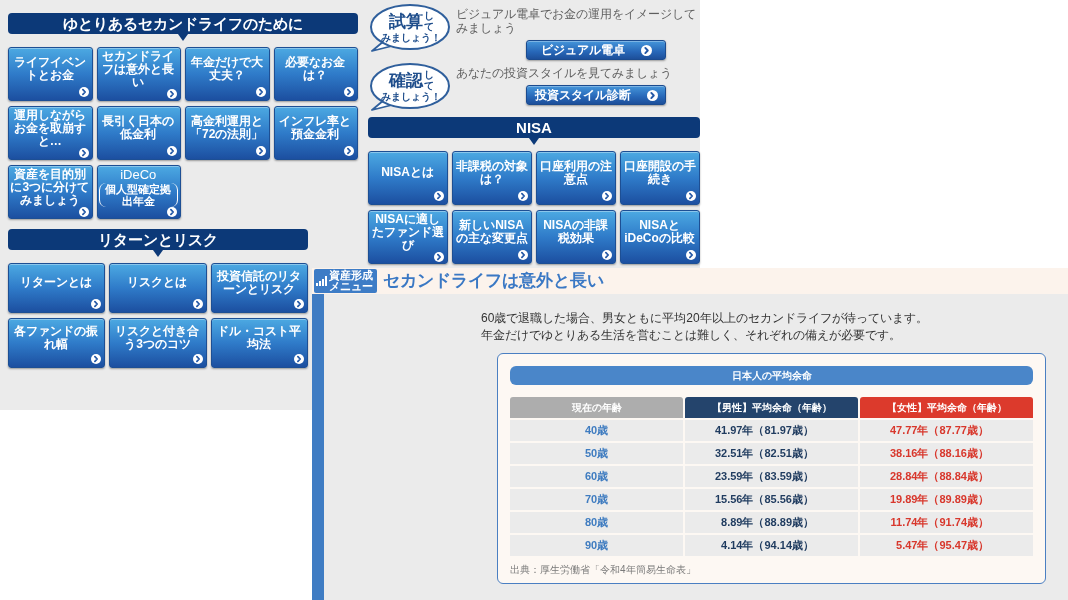 The height and width of the screenshot is (600, 1068). I want to click on table-title: 日本人の平均余命, so click(771, 375).